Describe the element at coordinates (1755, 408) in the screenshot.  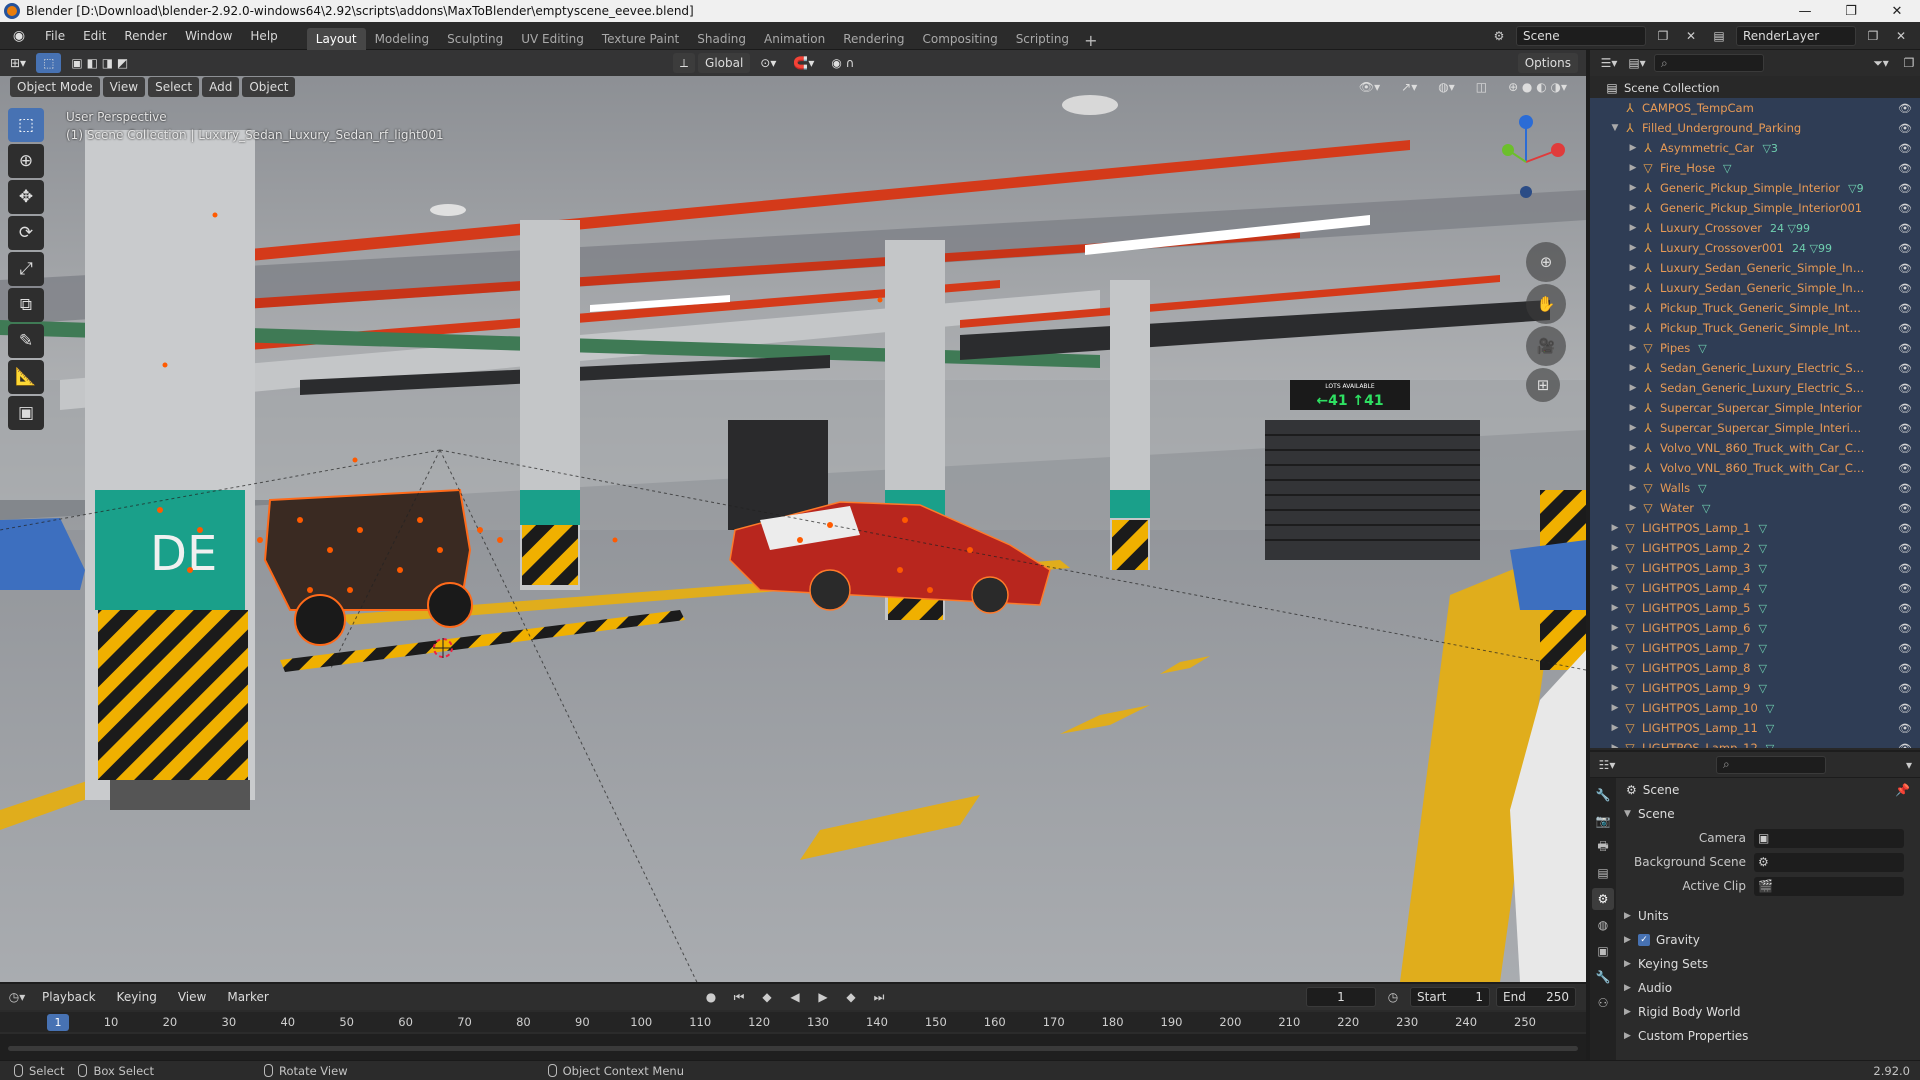
I see `outliner-row: ▶ ⅄ Supercar_Supercar_Simple_Interior 👁` at that location.